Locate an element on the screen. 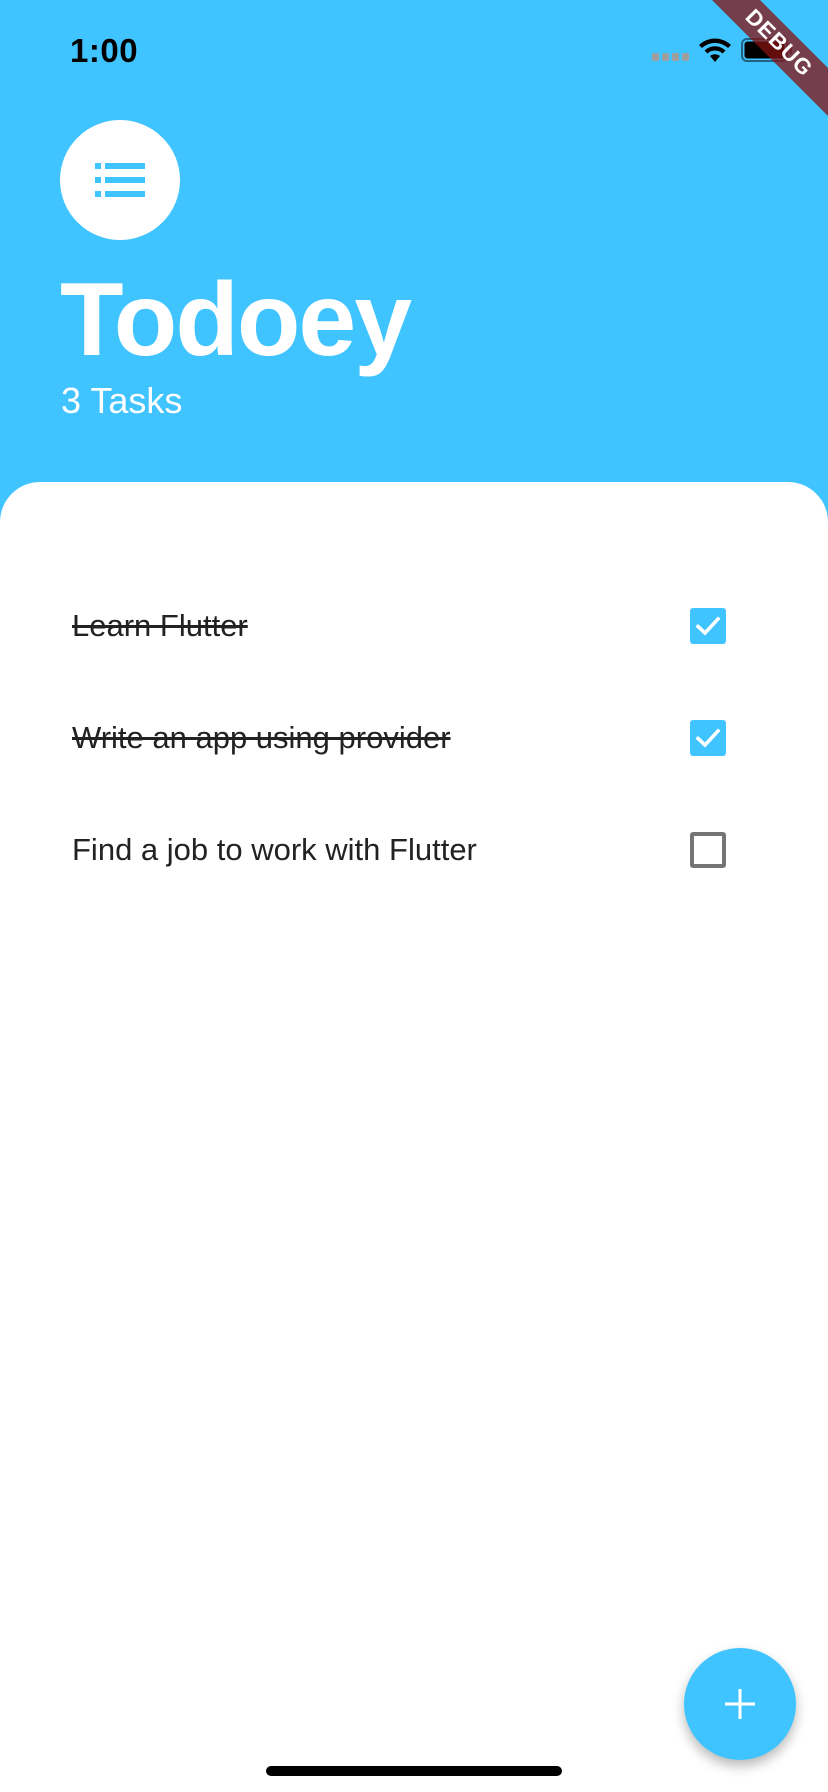 The width and height of the screenshot is (828, 1792). list-icon is located at coordinates (120, 180).